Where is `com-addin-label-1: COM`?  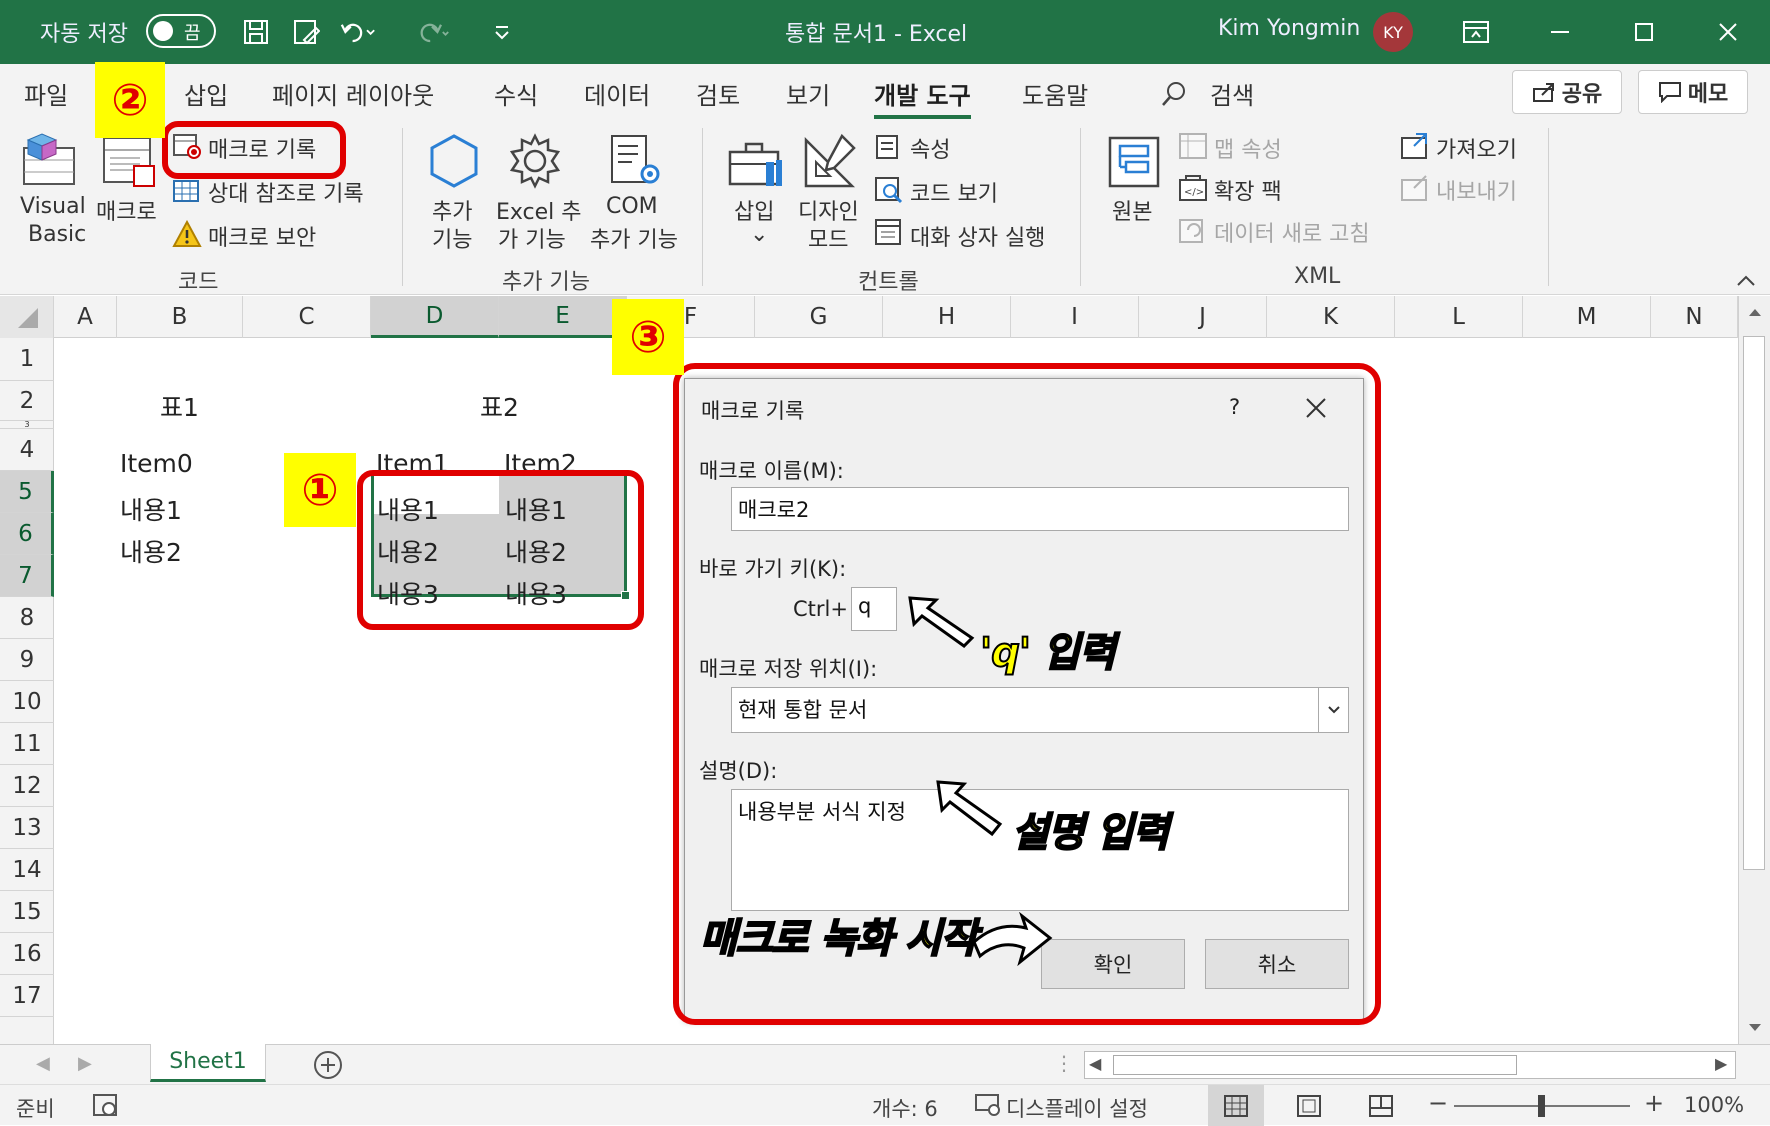
com-addin-label-1: COM is located at coordinates (632, 206).